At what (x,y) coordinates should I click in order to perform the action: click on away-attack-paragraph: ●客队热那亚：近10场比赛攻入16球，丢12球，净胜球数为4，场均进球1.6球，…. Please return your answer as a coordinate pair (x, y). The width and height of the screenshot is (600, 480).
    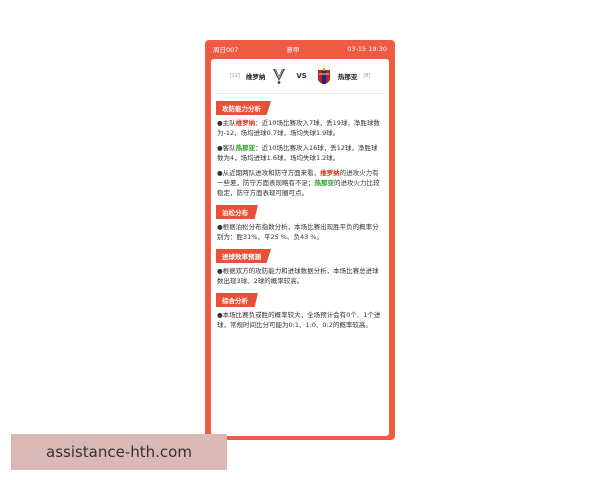
    Looking at the image, I should click on (300, 153).